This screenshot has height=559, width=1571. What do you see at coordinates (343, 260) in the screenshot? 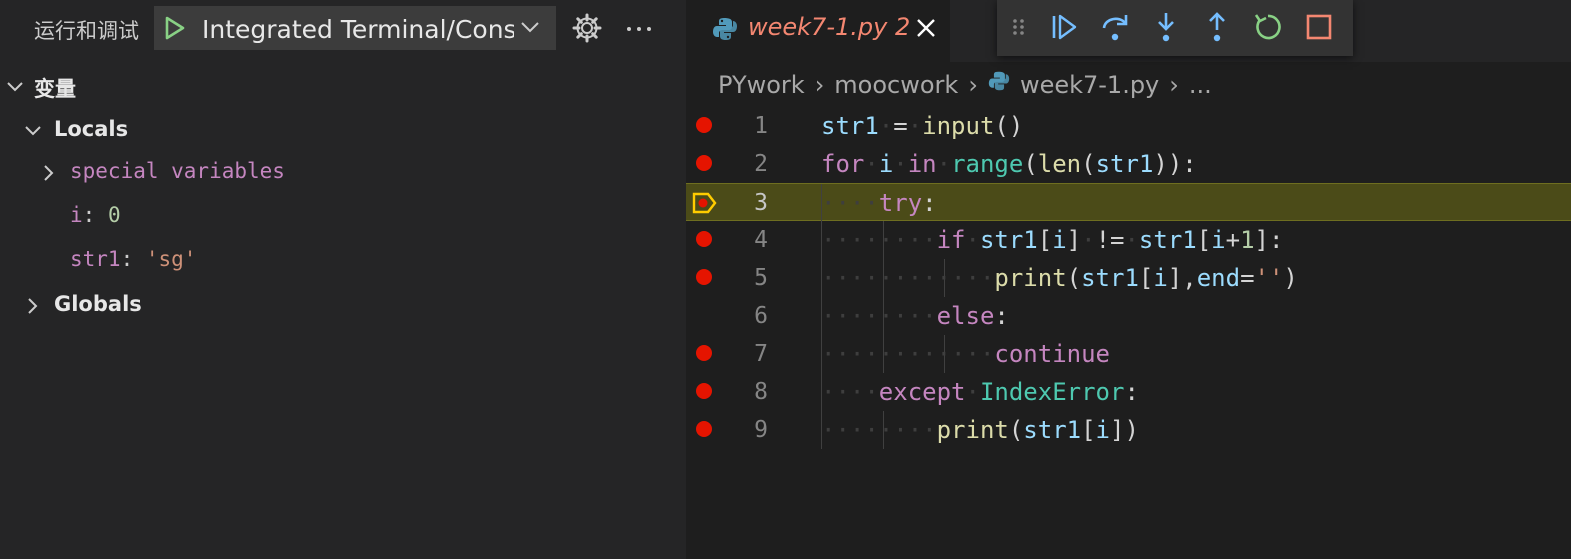
I see `variable-row: str1: 'sg'` at bounding box center [343, 260].